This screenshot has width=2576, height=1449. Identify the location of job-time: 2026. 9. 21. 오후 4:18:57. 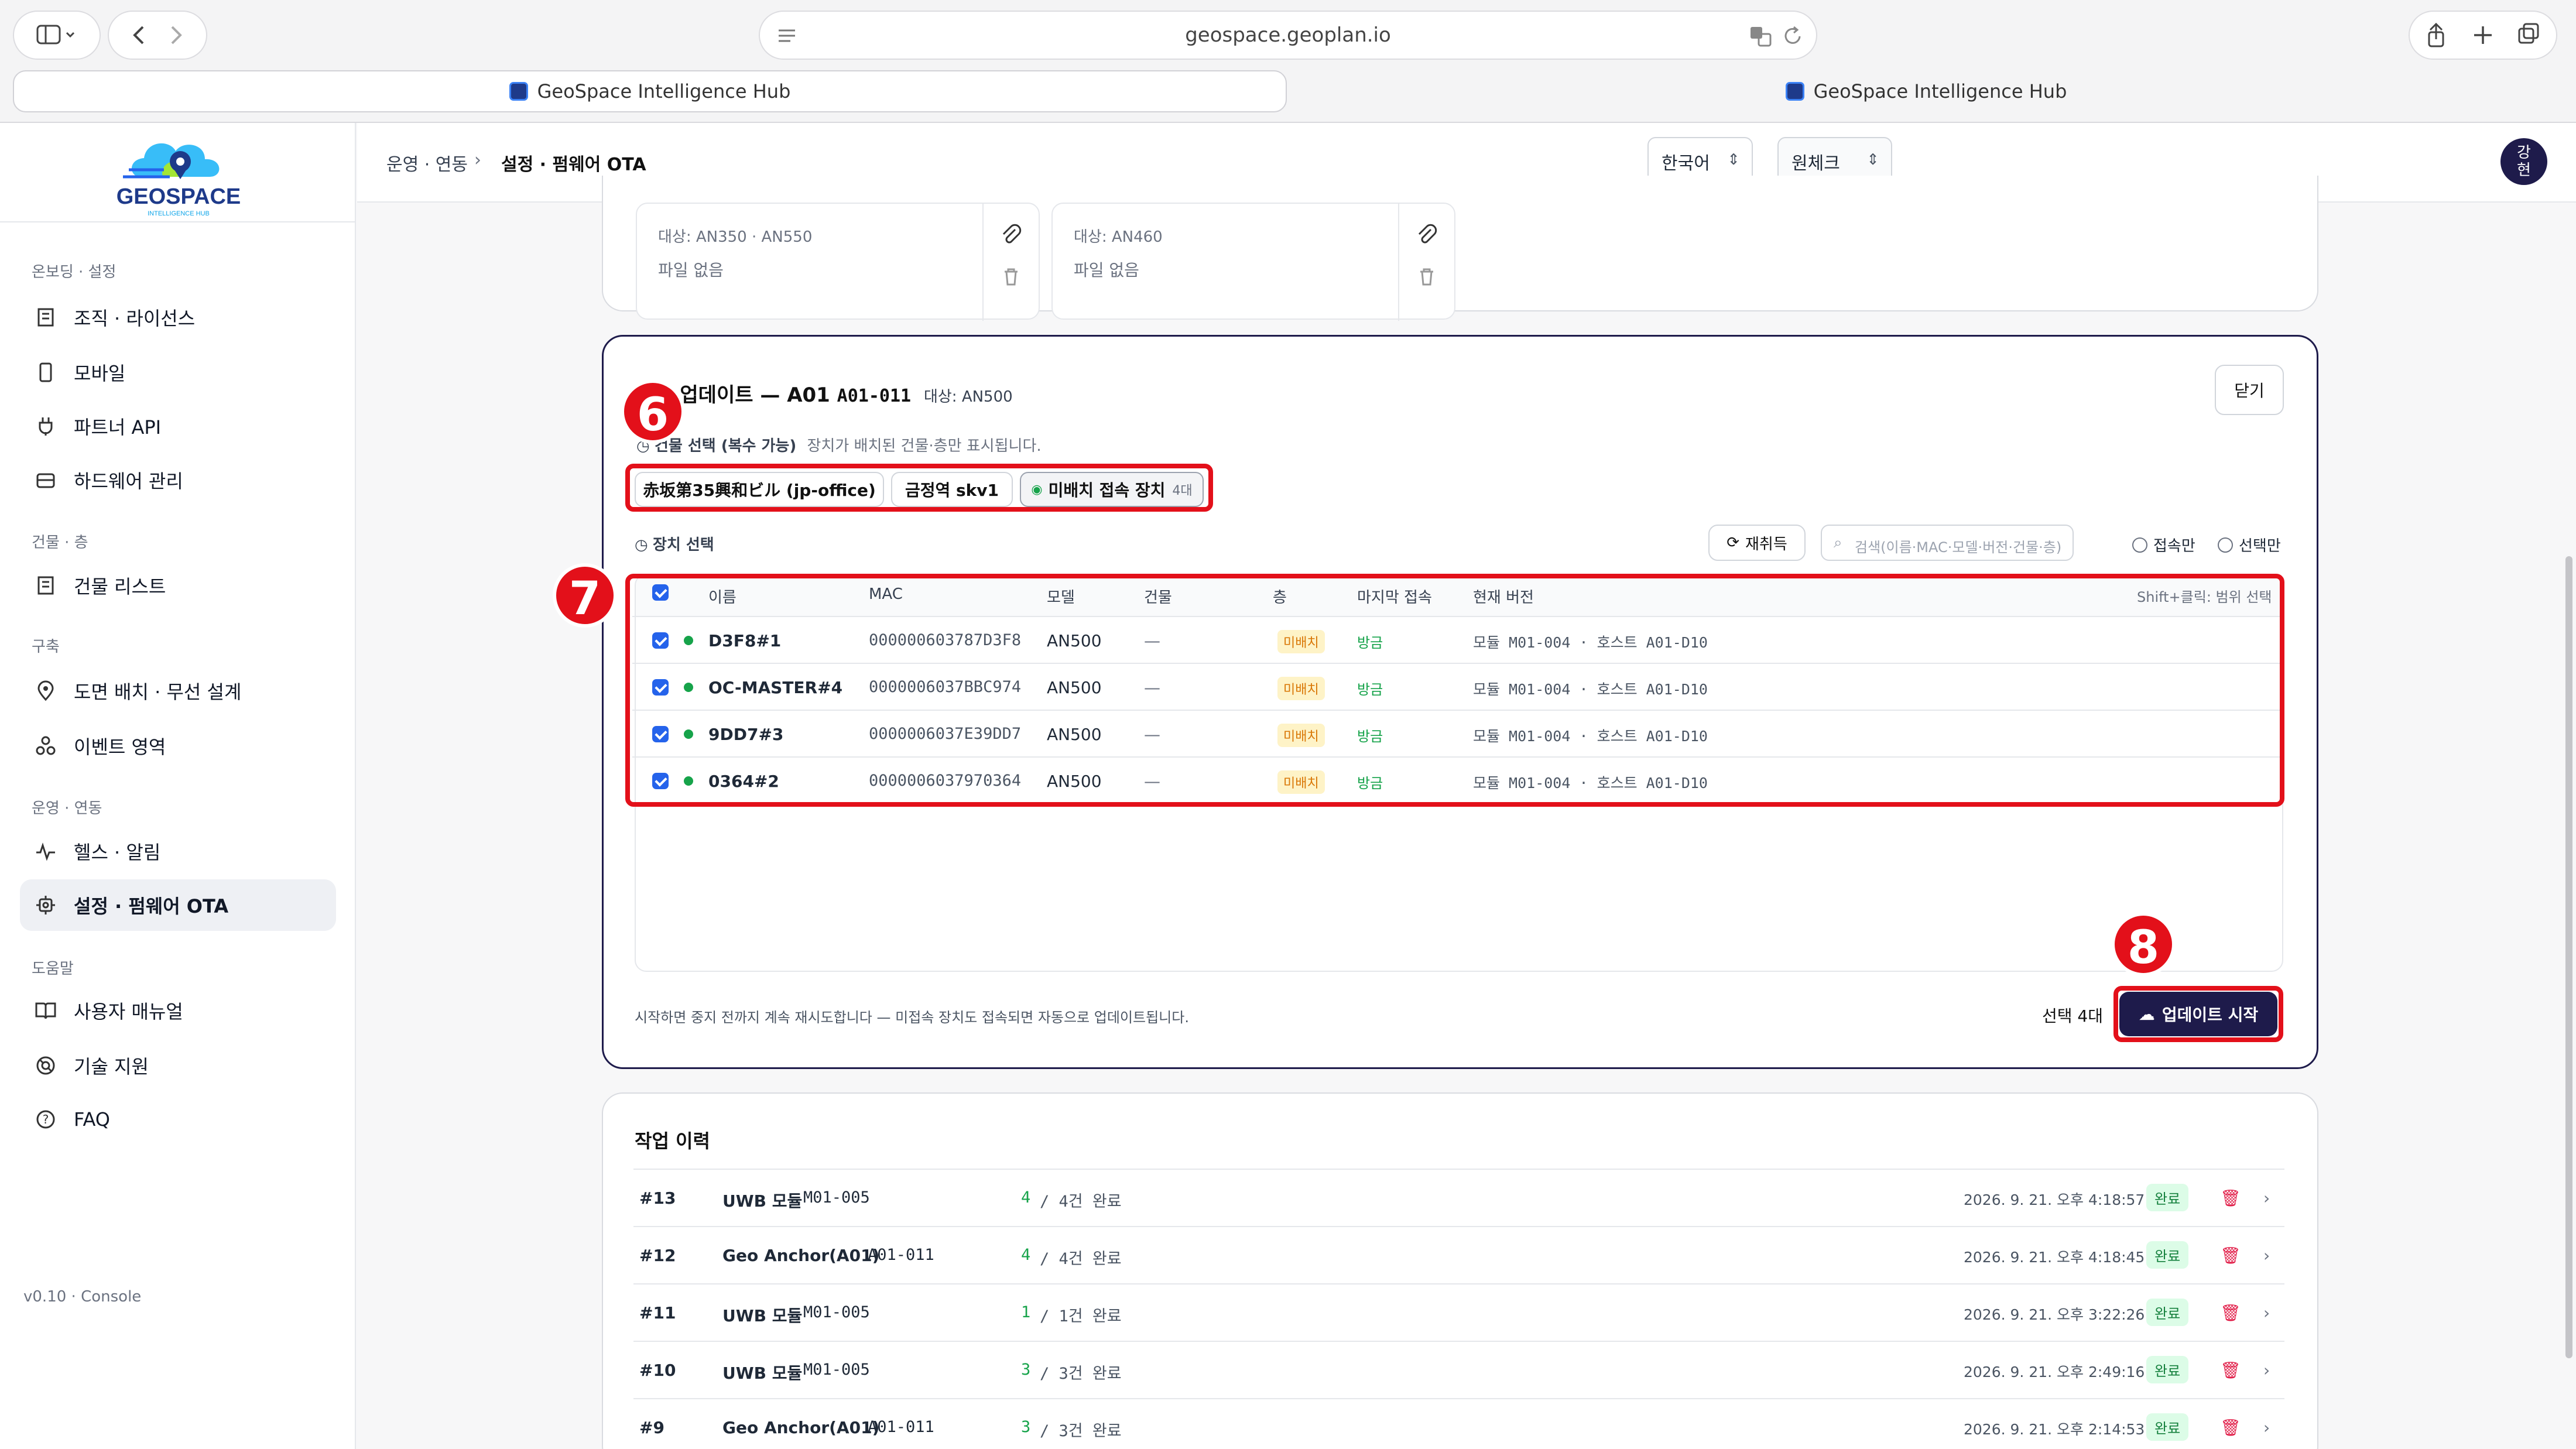
(2054, 1199).